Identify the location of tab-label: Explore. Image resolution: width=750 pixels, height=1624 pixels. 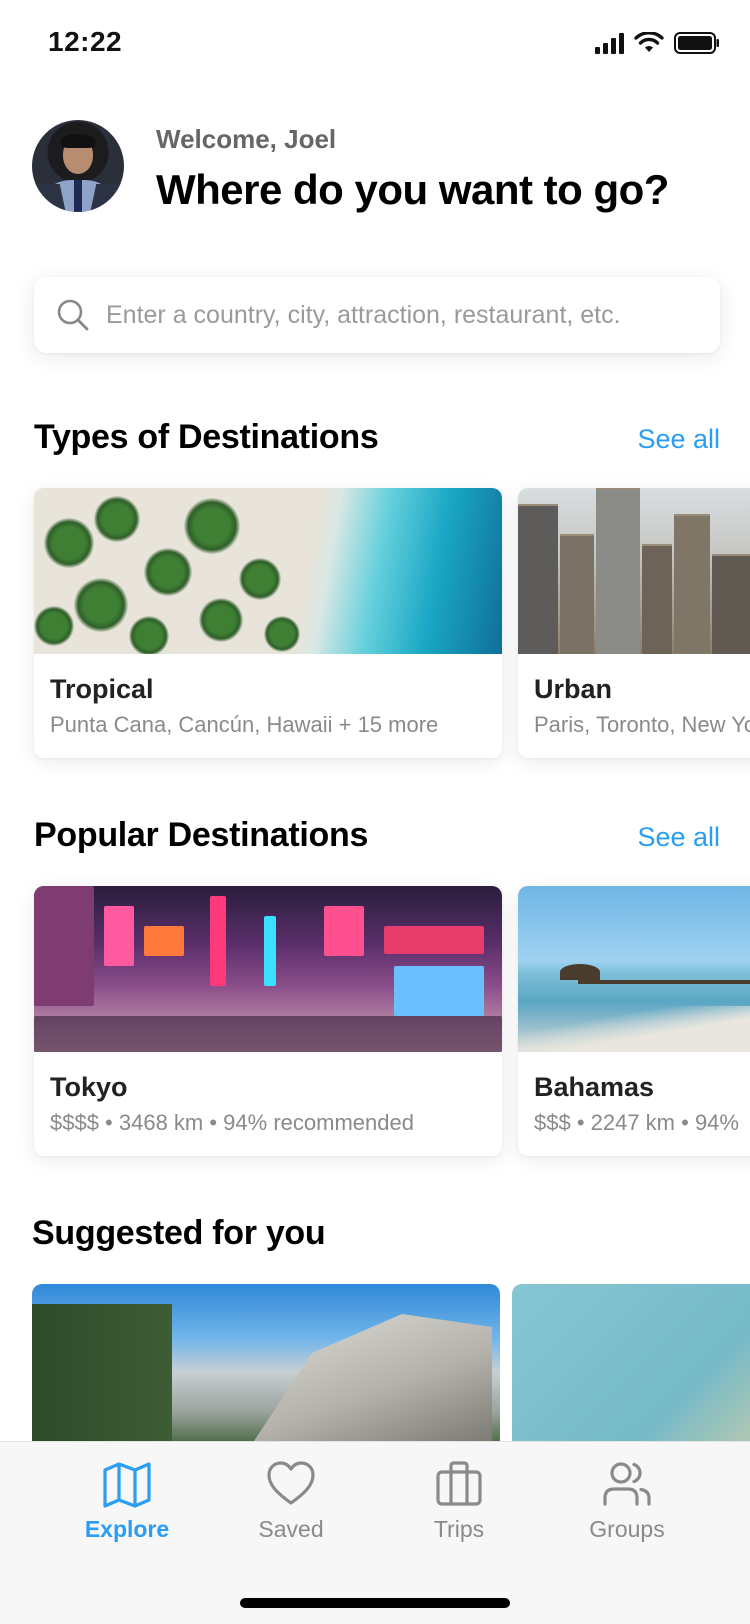
(127, 1529).